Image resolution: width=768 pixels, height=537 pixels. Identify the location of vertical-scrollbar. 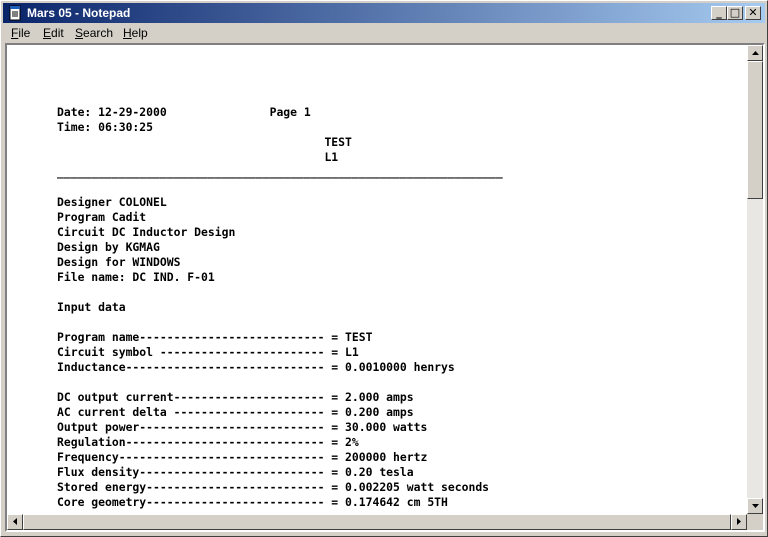
(755, 279).